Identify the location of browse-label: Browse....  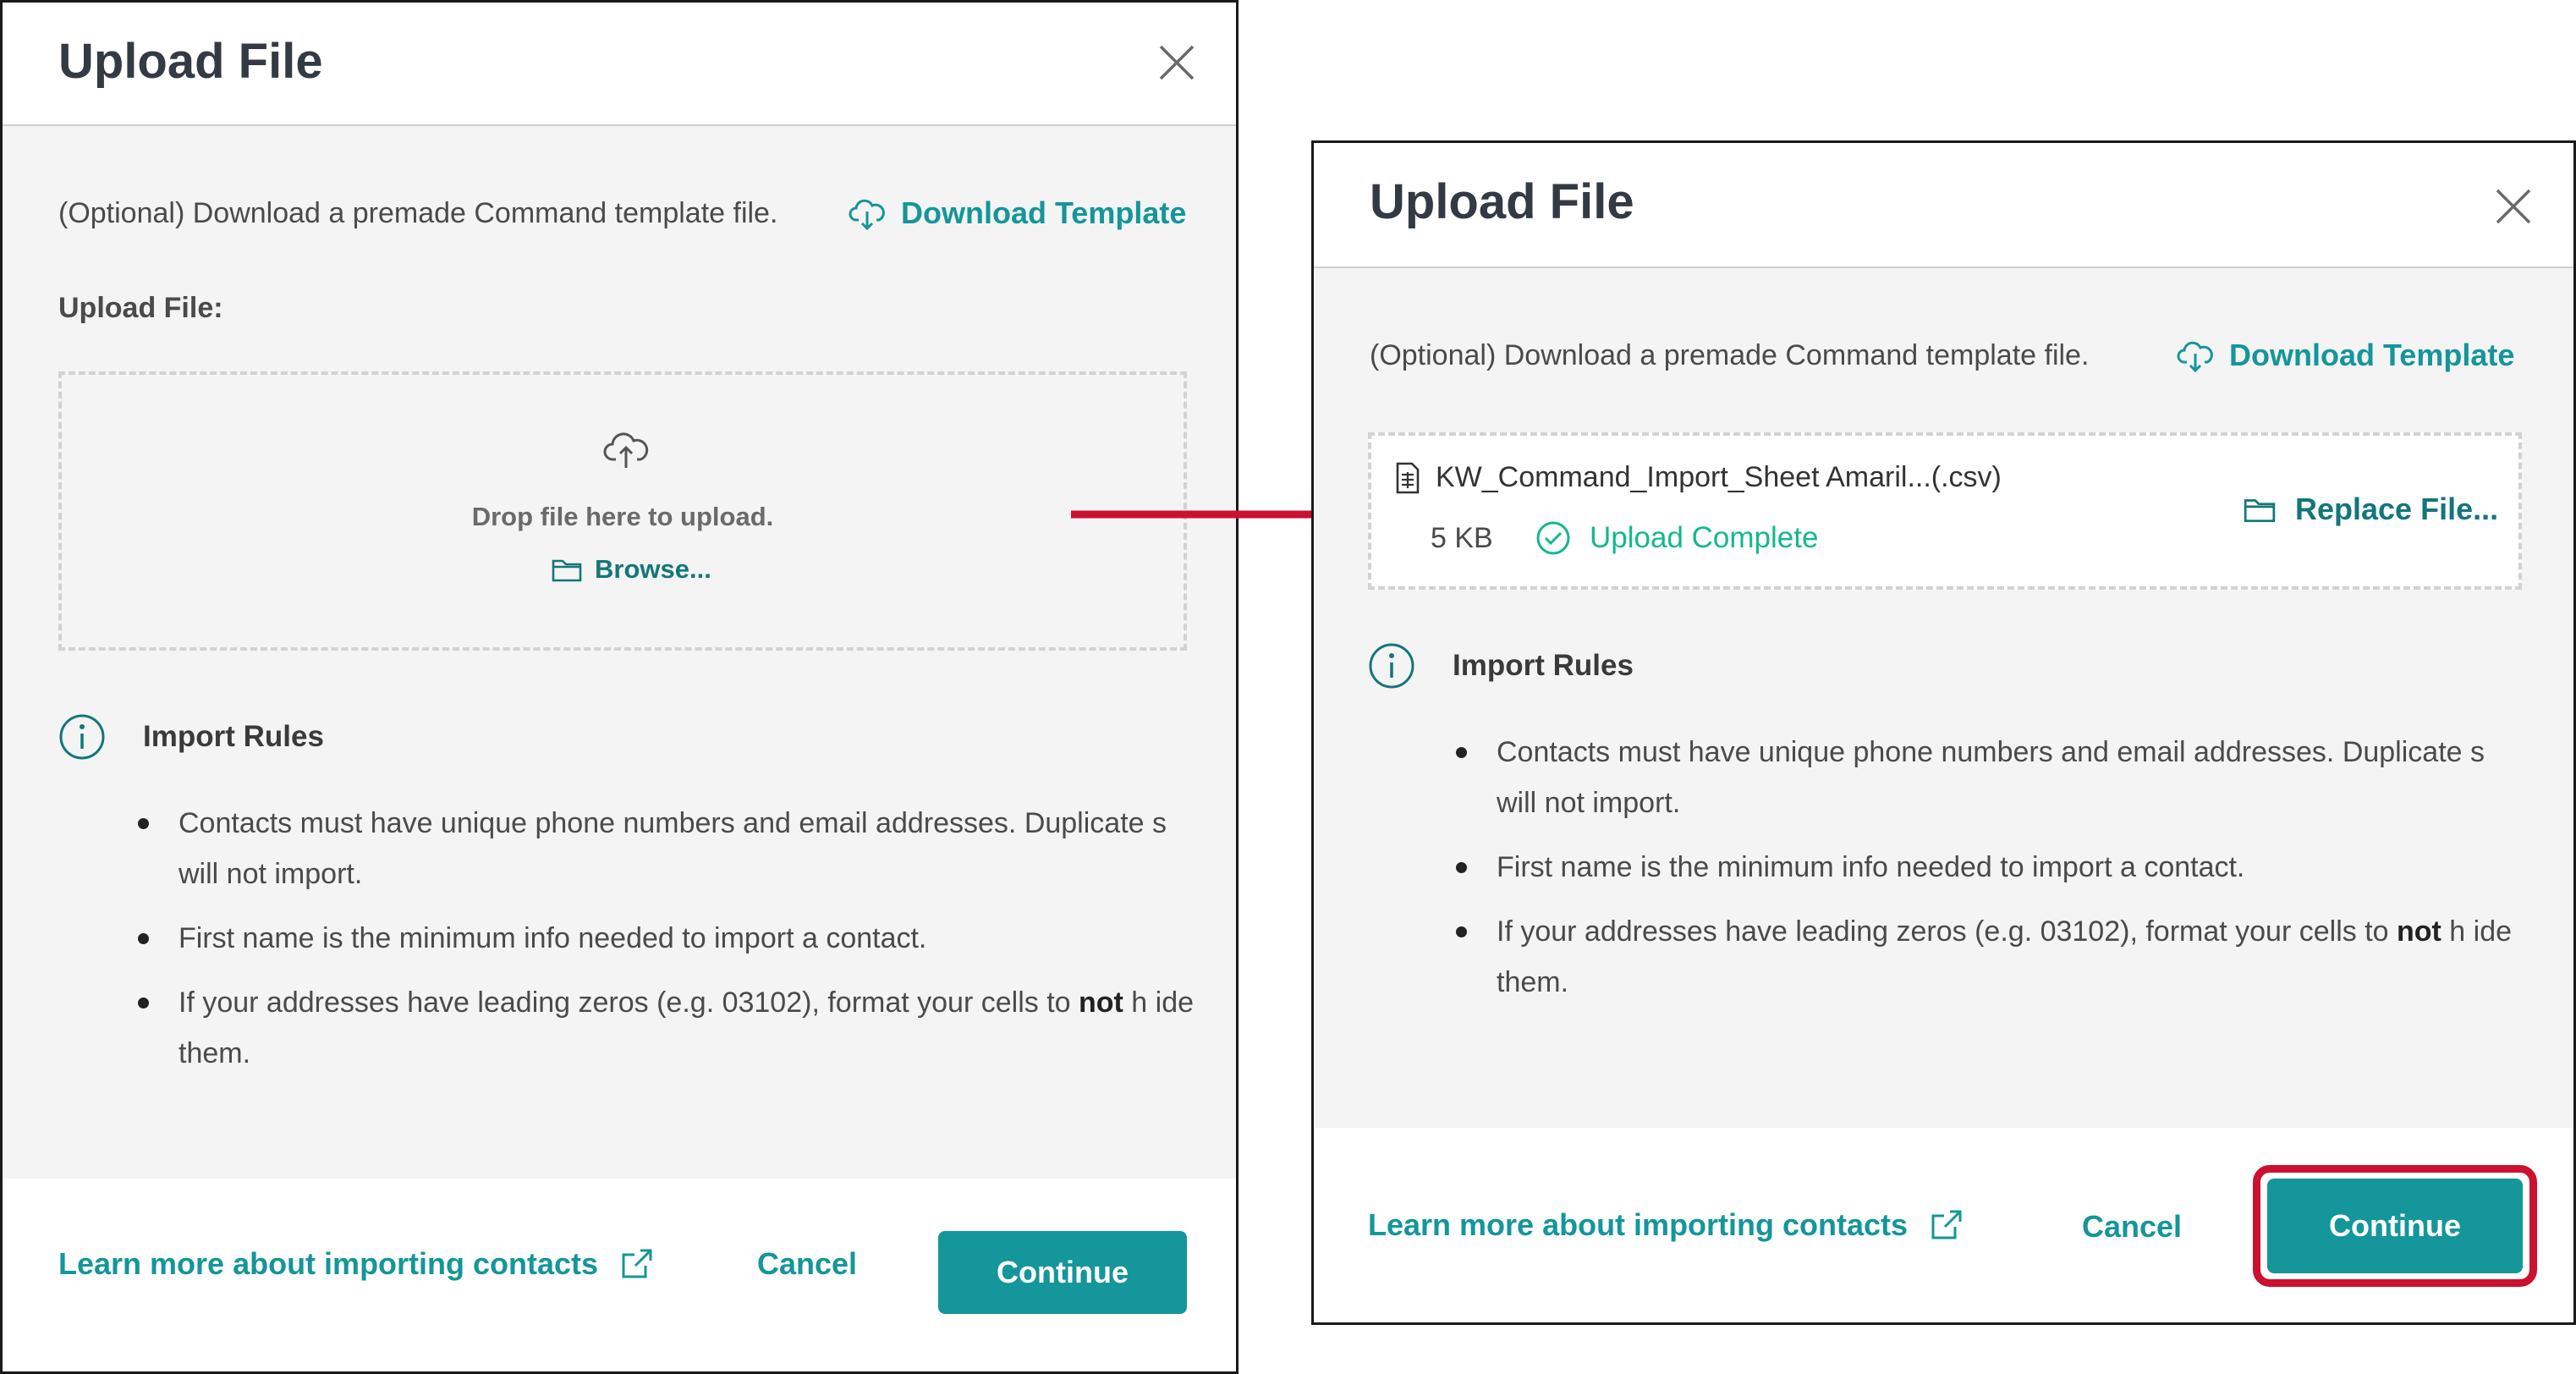
(653, 569).